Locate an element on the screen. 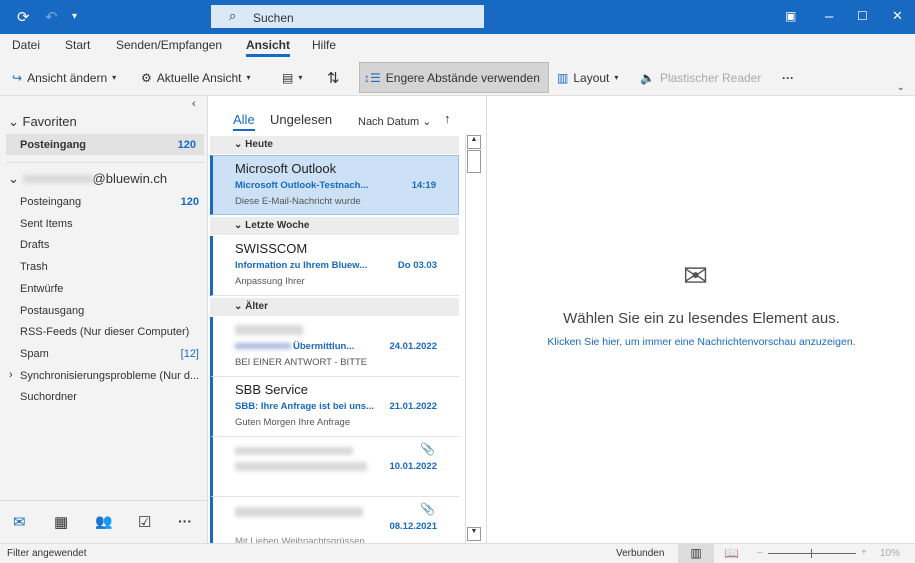 The image size is (915, 563). filter-status: Filter angewendet is located at coordinates (47, 553).